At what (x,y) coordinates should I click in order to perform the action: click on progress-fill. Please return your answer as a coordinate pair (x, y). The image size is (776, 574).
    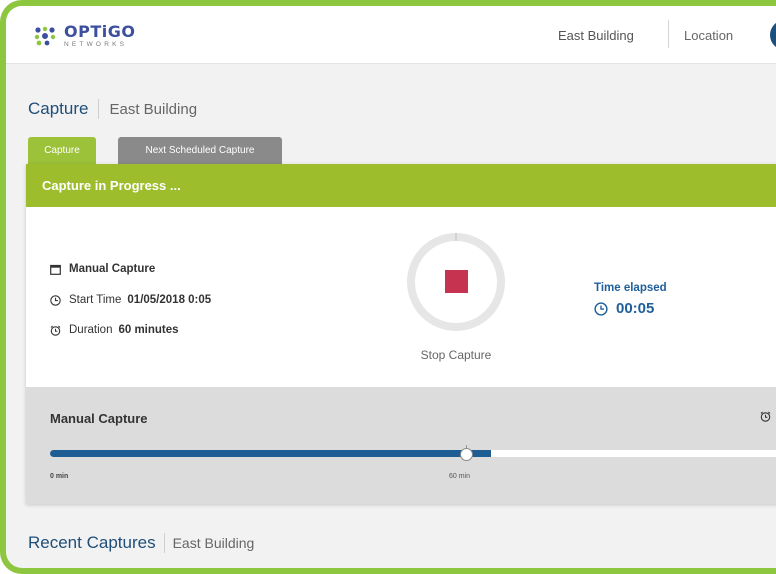
    Looking at the image, I should click on (270, 453).